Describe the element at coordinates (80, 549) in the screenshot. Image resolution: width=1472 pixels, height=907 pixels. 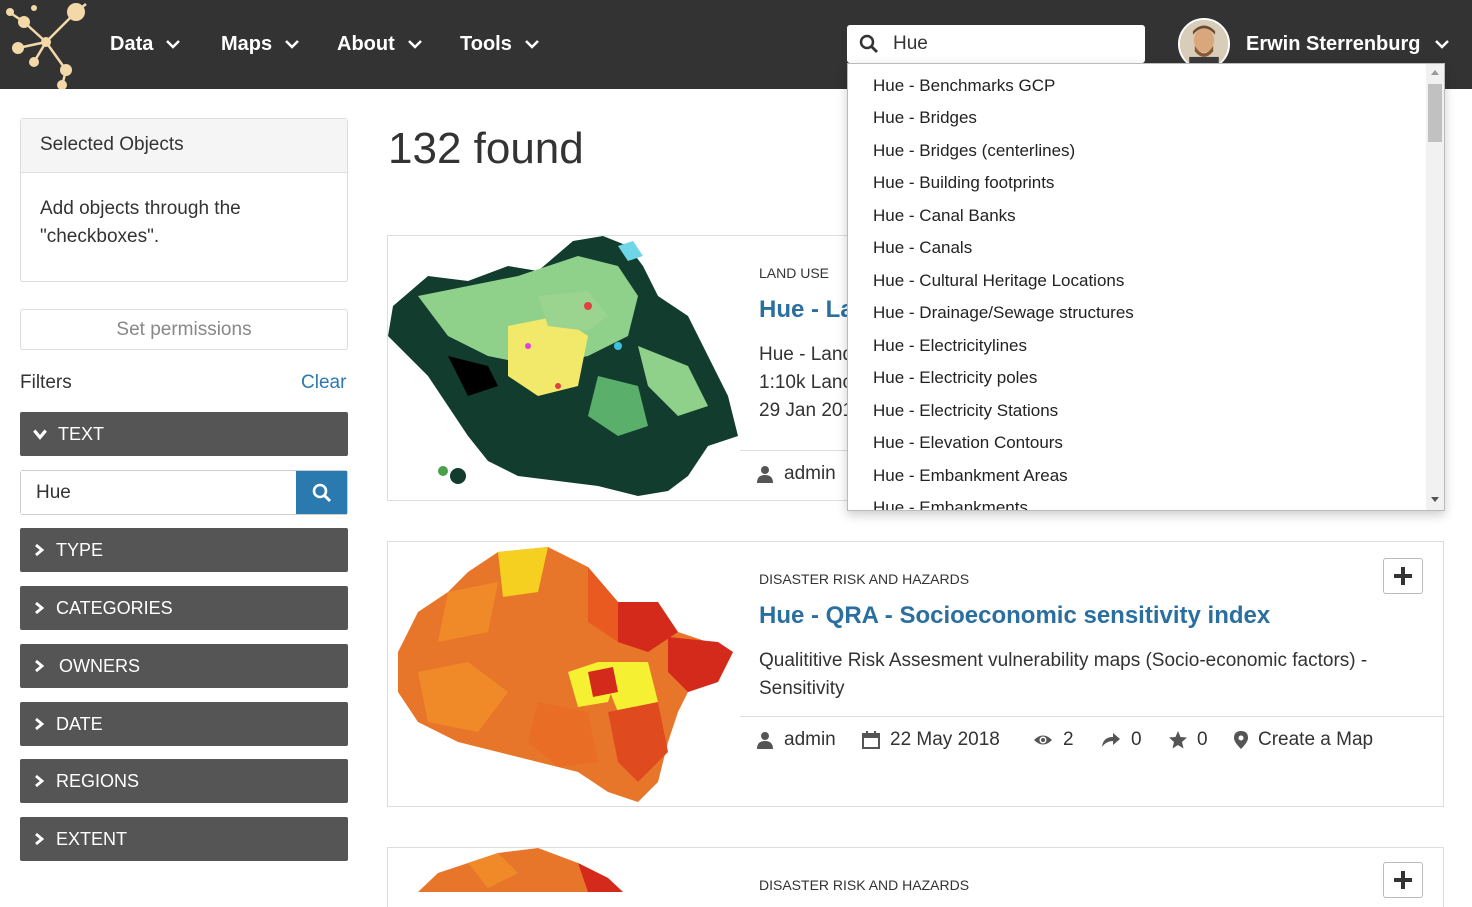
I see `filter-type-label: TYPE` at that location.